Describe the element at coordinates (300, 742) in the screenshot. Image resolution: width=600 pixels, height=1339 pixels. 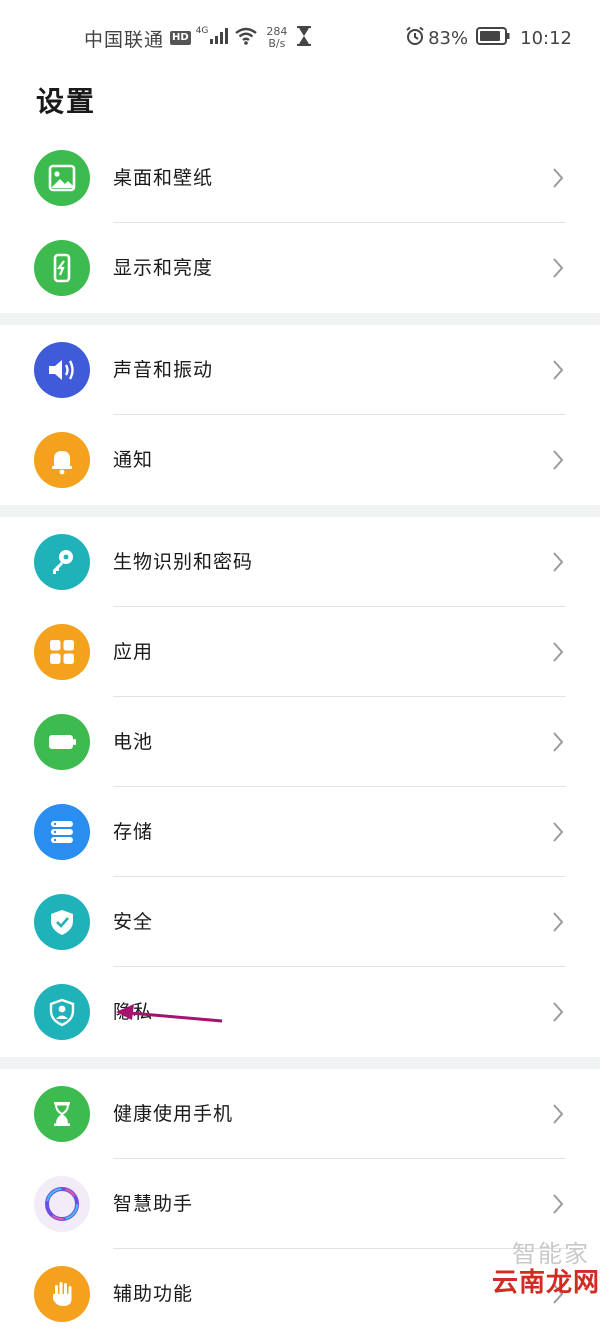
I see `settings-item-battery: 电池` at that location.